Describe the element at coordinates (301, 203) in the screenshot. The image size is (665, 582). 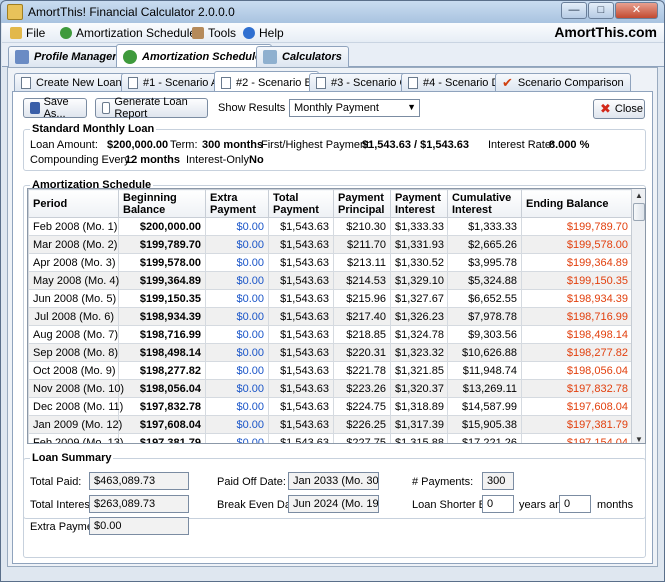
I see `col-total-payment: Total Payment` at that location.